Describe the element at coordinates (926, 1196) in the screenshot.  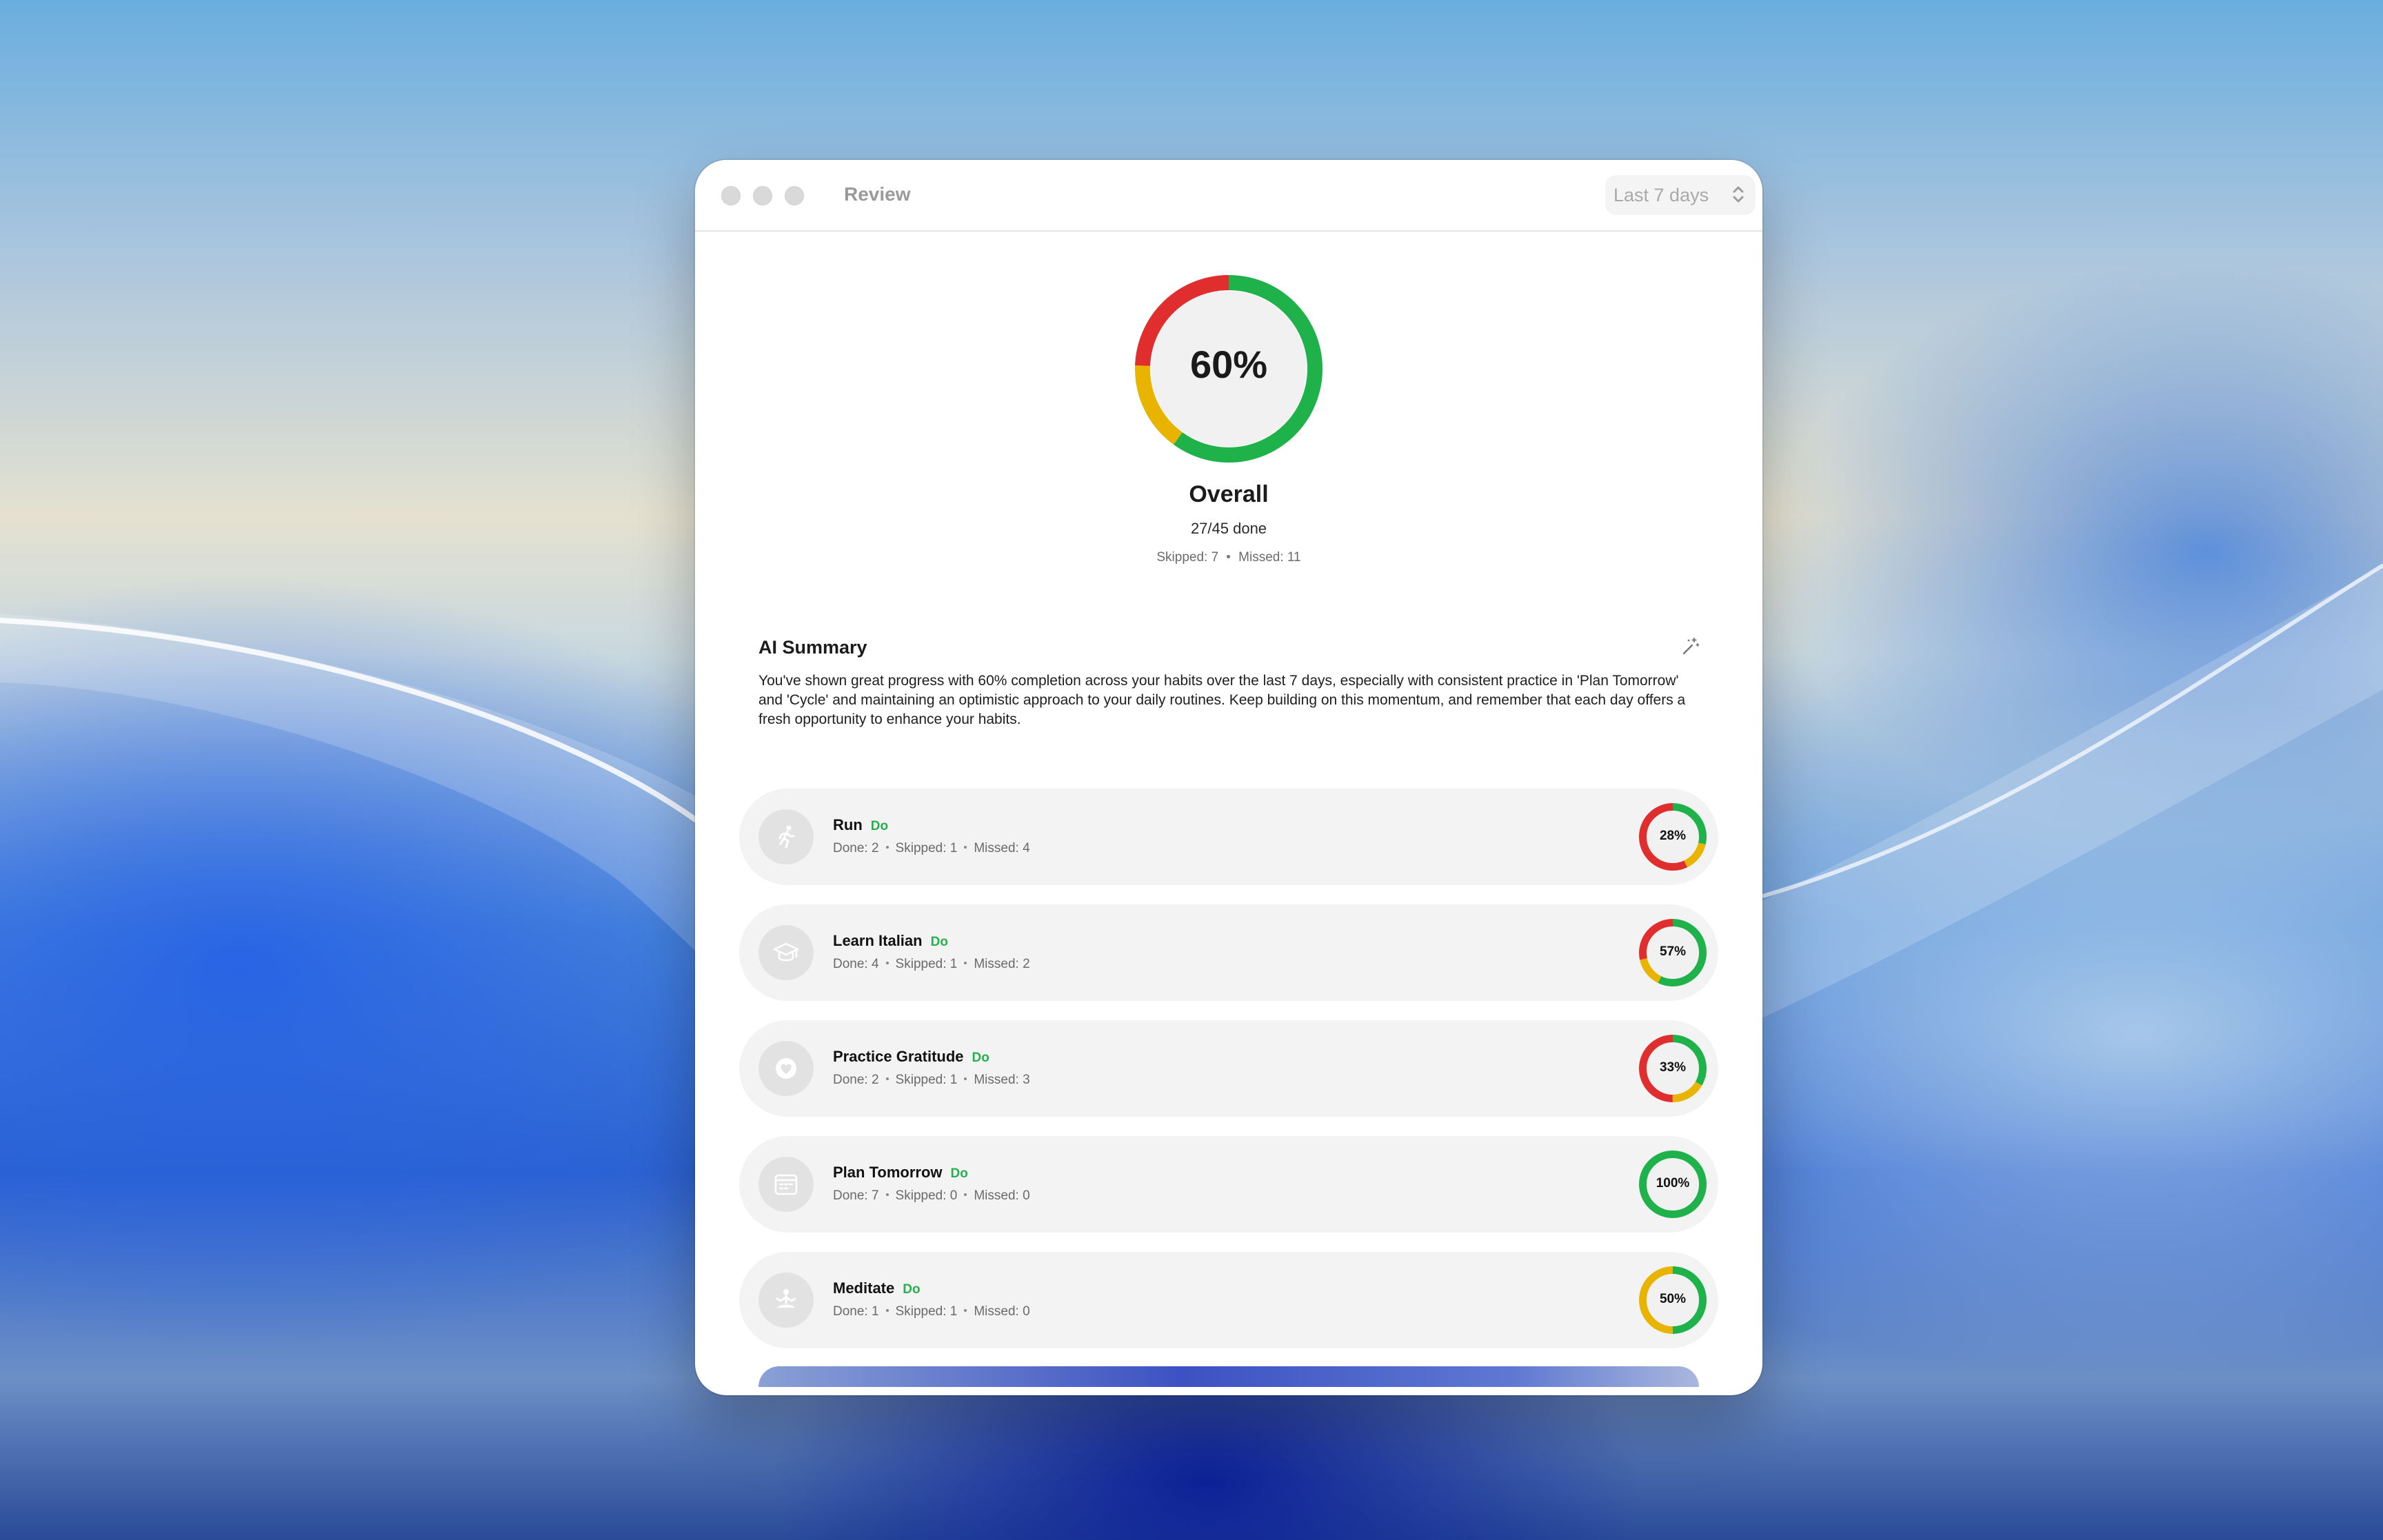
I see `habit-skipped: Skipped: 0` at that location.